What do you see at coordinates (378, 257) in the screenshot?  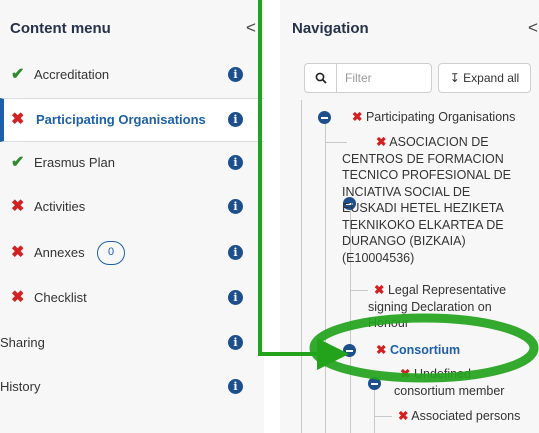 I see `tree-node-label: (E10004536)` at bounding box center [378, 257].